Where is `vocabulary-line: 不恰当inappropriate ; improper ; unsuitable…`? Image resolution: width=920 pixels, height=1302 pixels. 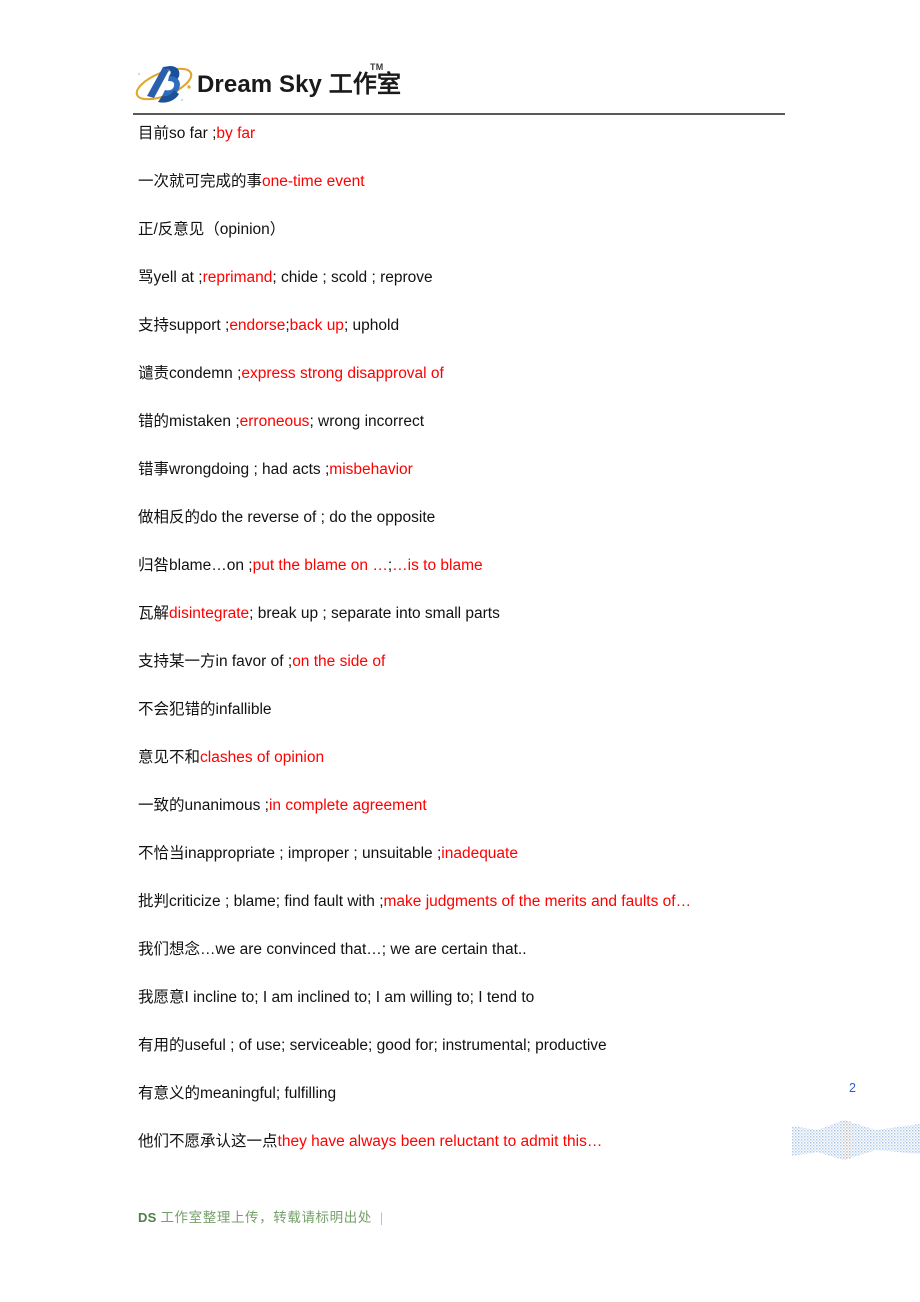 vocabulary-line: 不恰当inappropriate ; improper ; unsuitable… is located at coordinates (488, 870).